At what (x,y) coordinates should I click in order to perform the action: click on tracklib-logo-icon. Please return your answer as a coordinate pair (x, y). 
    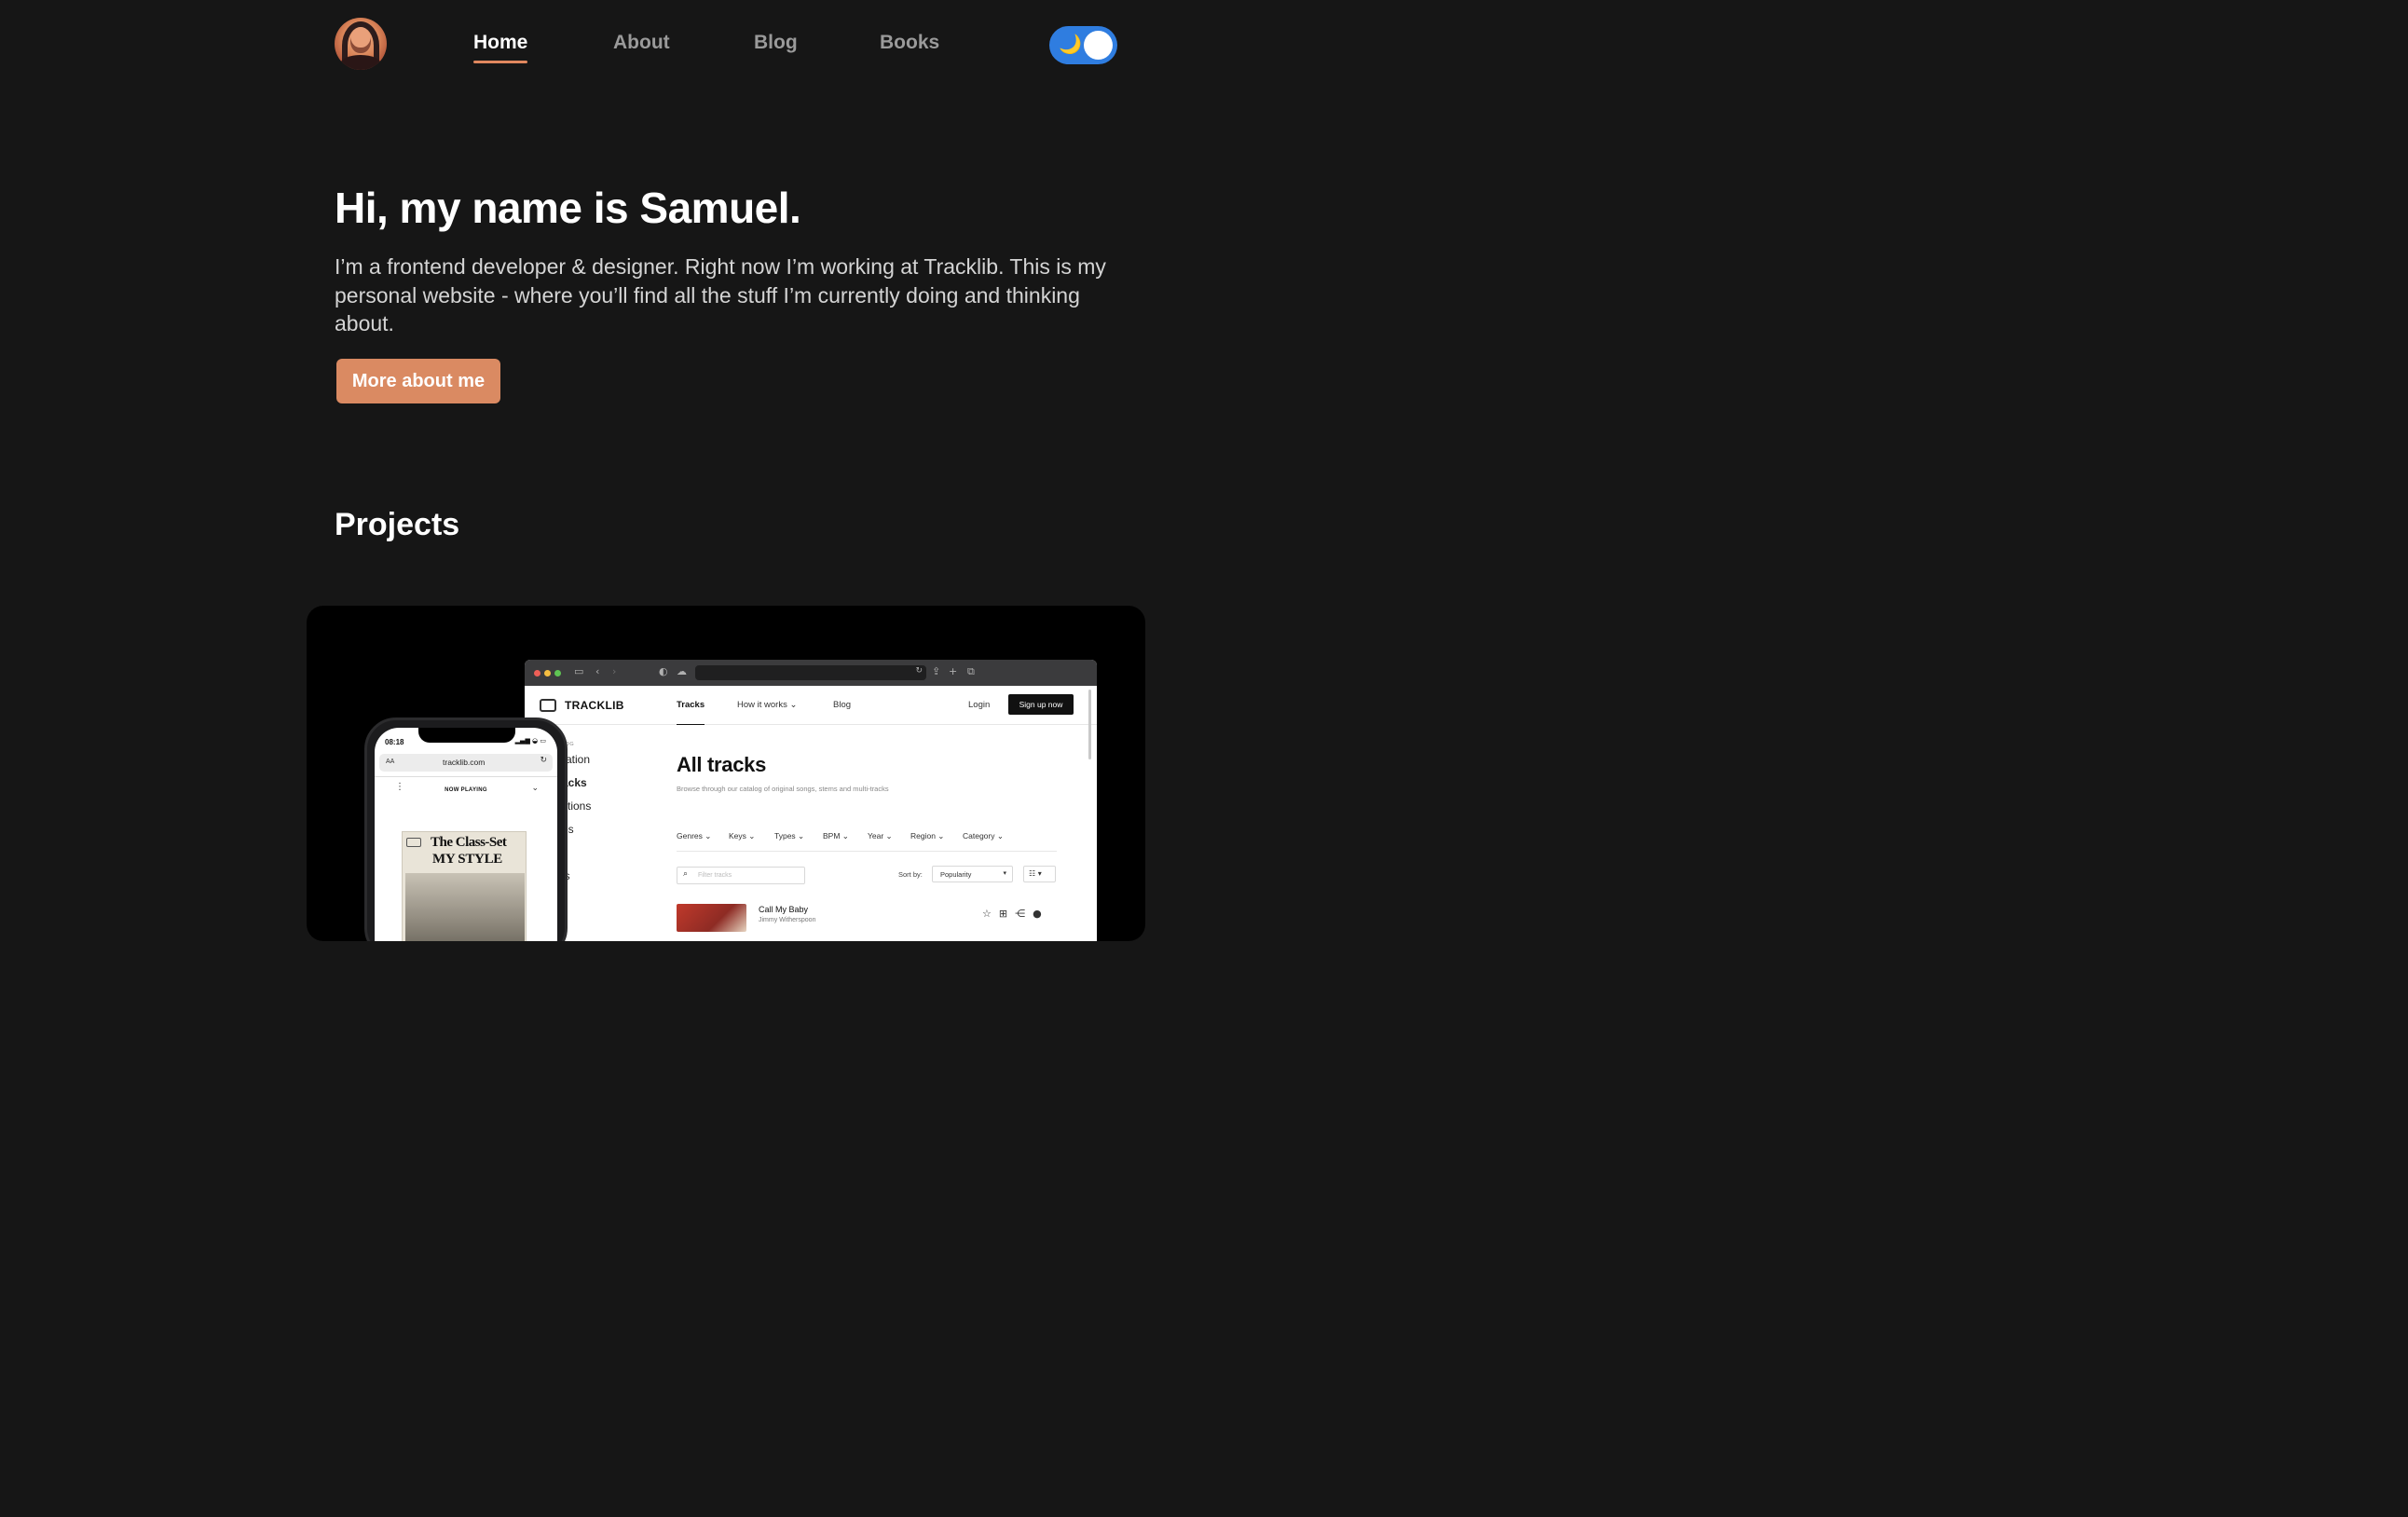
    Looking at the image, I should click on (548, 705).